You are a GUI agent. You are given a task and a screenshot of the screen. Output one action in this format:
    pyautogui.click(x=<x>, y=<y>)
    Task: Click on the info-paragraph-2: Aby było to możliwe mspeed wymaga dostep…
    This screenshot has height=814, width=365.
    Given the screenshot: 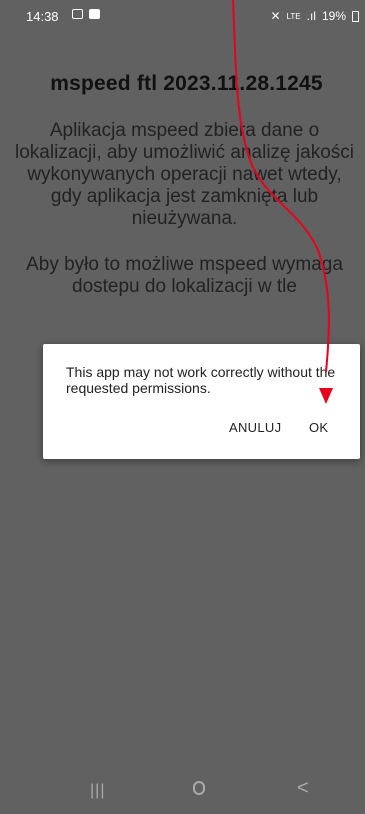 What is the action you would take?
    pyautogui.click(x=184, y=275)
    